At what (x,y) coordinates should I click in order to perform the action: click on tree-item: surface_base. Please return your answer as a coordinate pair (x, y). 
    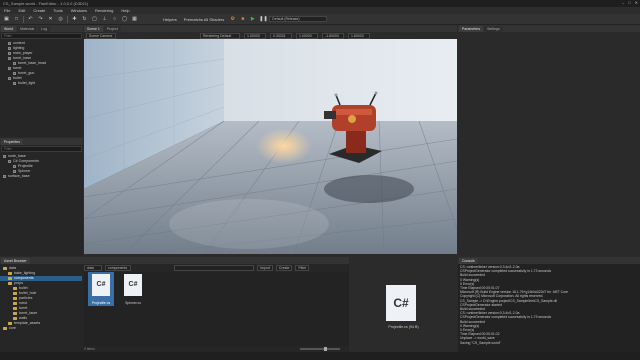
    Looking at the image, I should click on (41, 176).